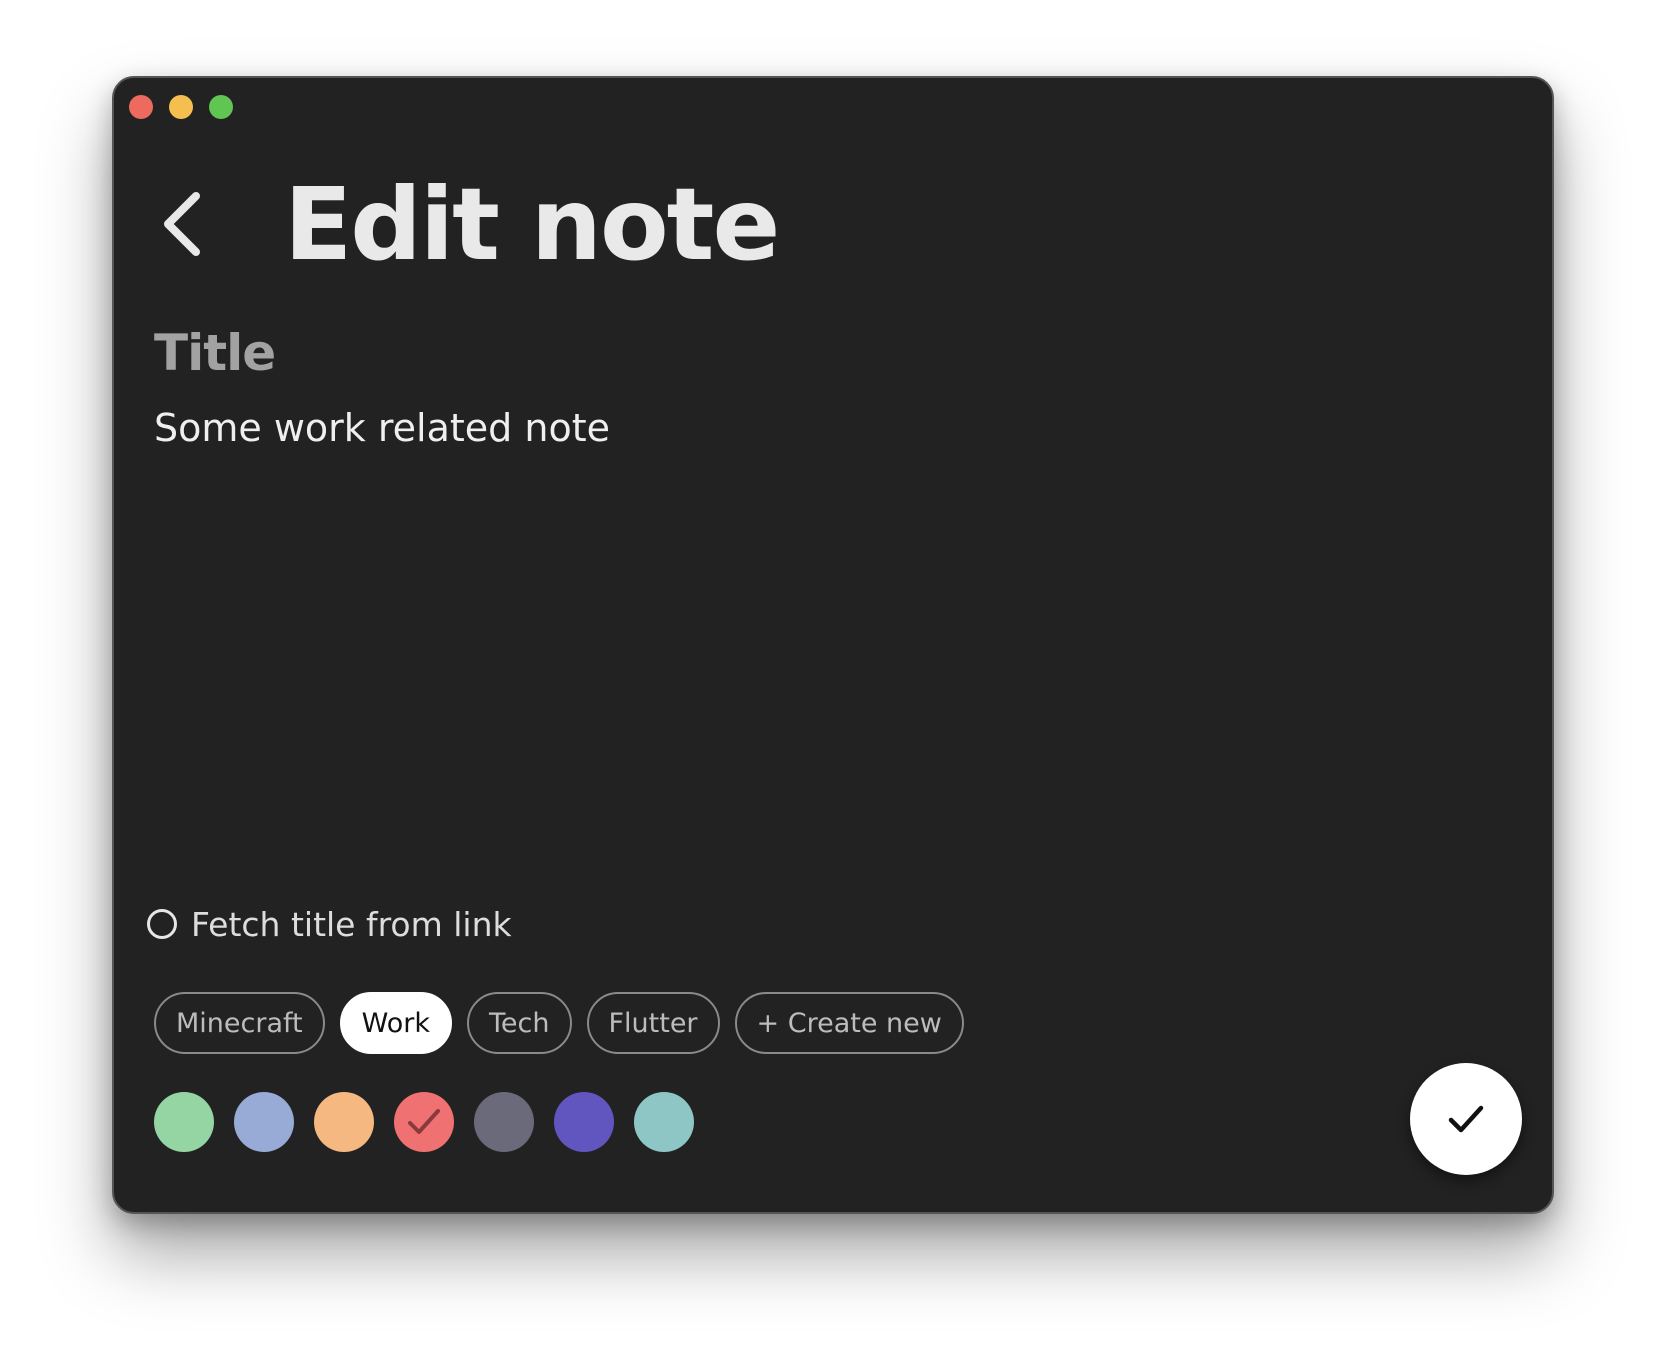 The width and height of the screenshot is (1664, 1362). What do you see at coordinates (849, 1023) in the screenshot?
I see `tag-chip: + Create new` at bounding box center [849, 1023].